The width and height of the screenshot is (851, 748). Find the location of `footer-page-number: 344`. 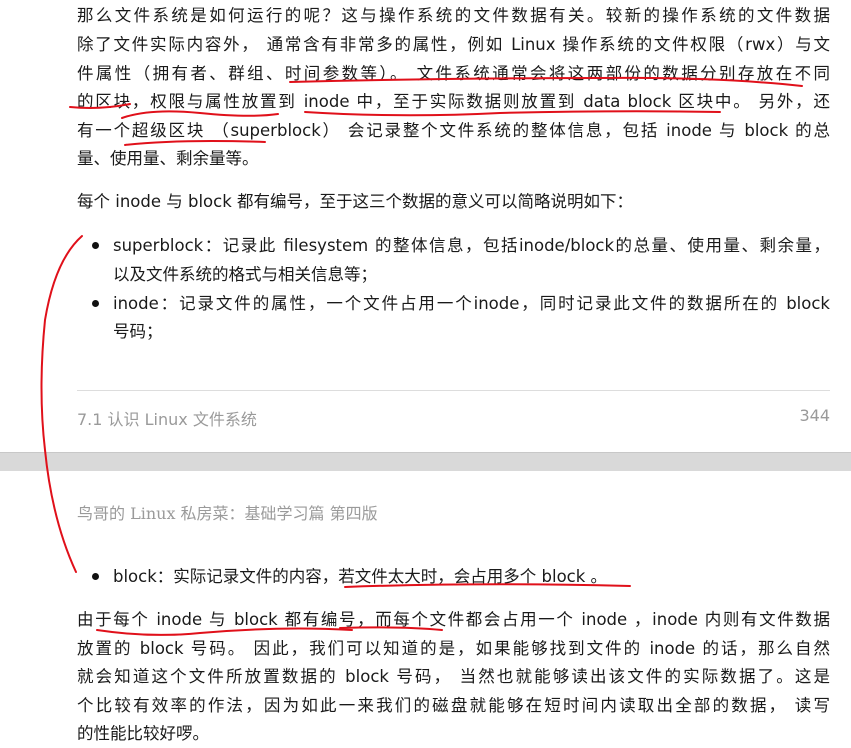

footer-page-number: 344 is located at coordinates (814, 415).